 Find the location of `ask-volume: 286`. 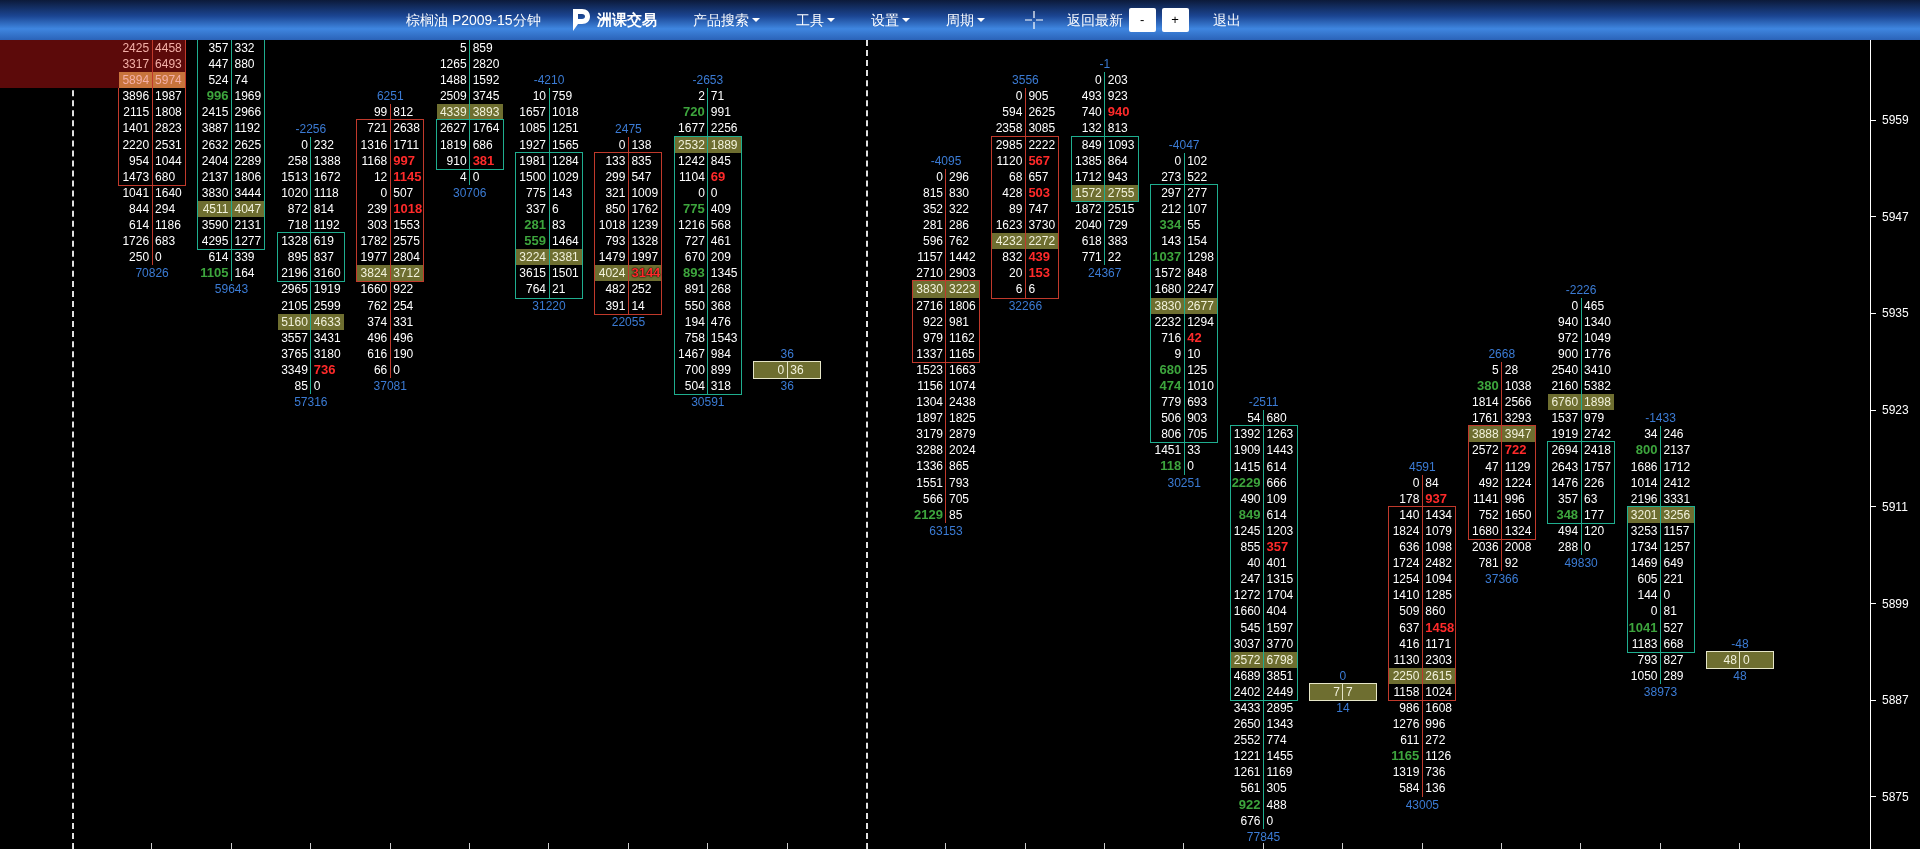

ask-volume: 286 is located at coordinates (959, 225).